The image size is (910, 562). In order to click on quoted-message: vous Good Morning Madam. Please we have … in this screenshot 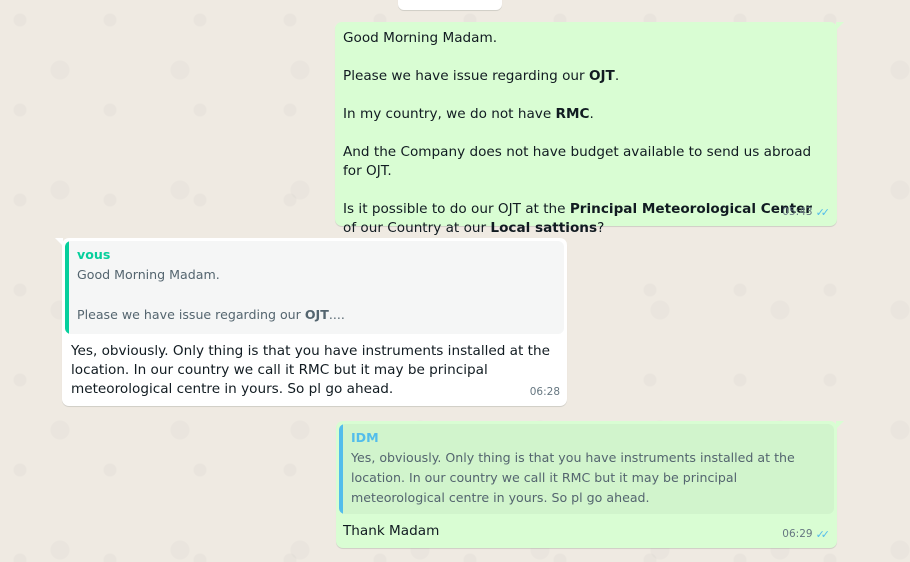, I will do `click(314, 287)`.